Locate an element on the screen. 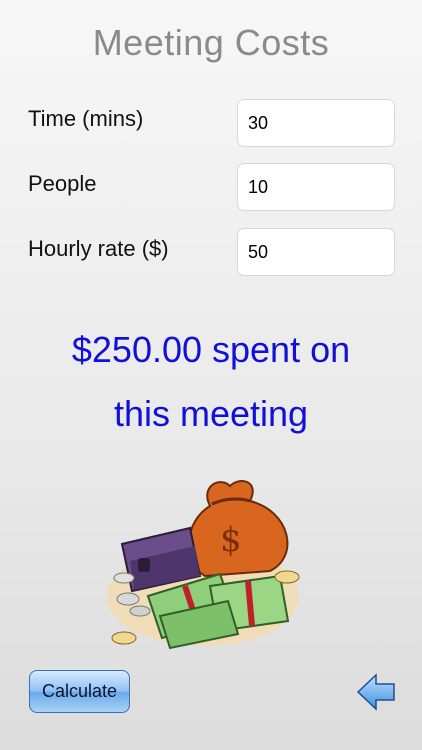 Image resolution: width=422 pixels, height=750 pixels. people-input is located at coordinates (316, 187).